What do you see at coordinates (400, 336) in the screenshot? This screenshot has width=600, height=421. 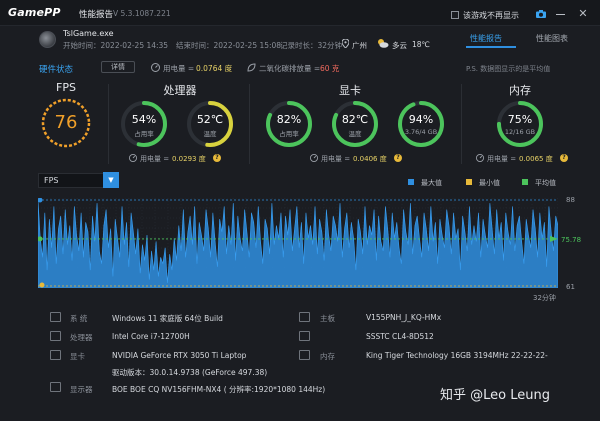 I see `storage-value: SSSTC CL4-8D512` at bounding box center [400, 336].